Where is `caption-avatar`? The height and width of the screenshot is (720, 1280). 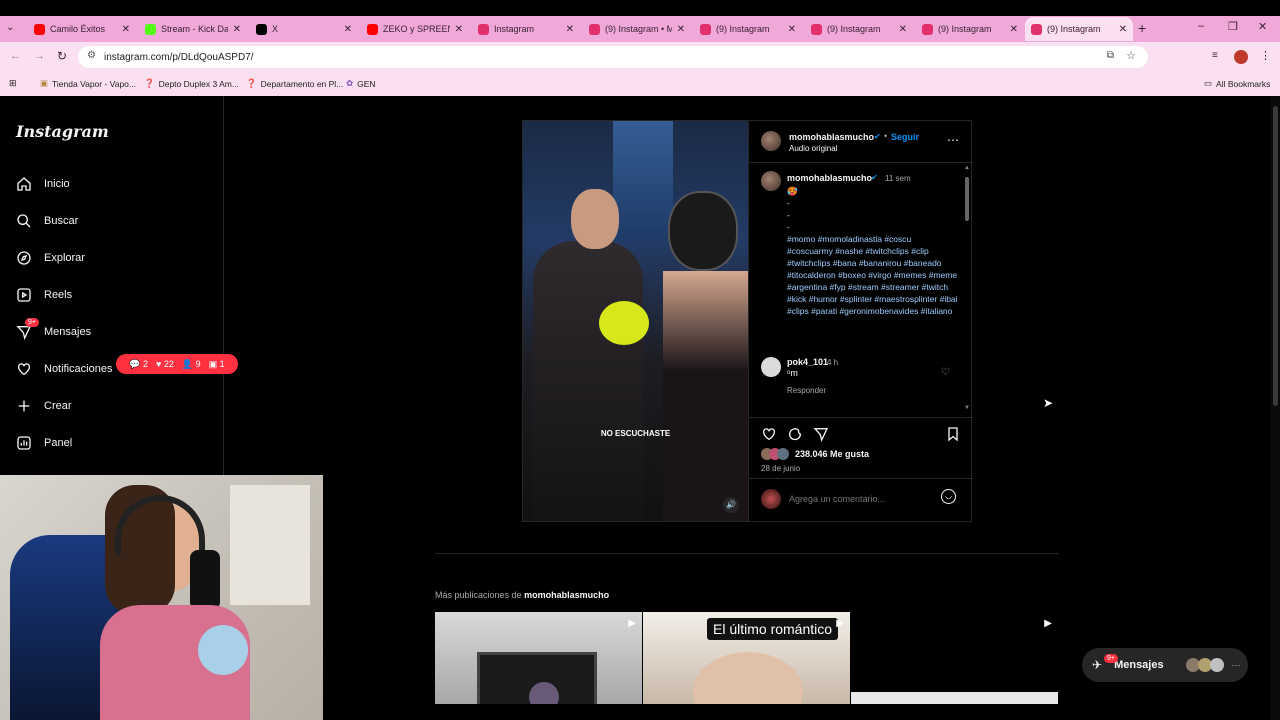 caption-avatar is located at coordinates (771, 181).